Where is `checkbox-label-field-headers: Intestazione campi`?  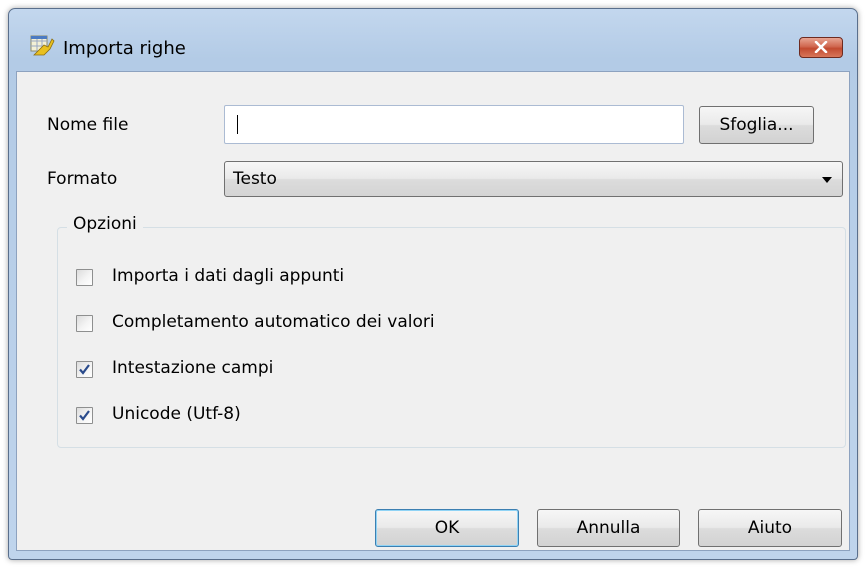
checkbox-label-field-headers: Intestazione campi is located at coordinates (193, 368).